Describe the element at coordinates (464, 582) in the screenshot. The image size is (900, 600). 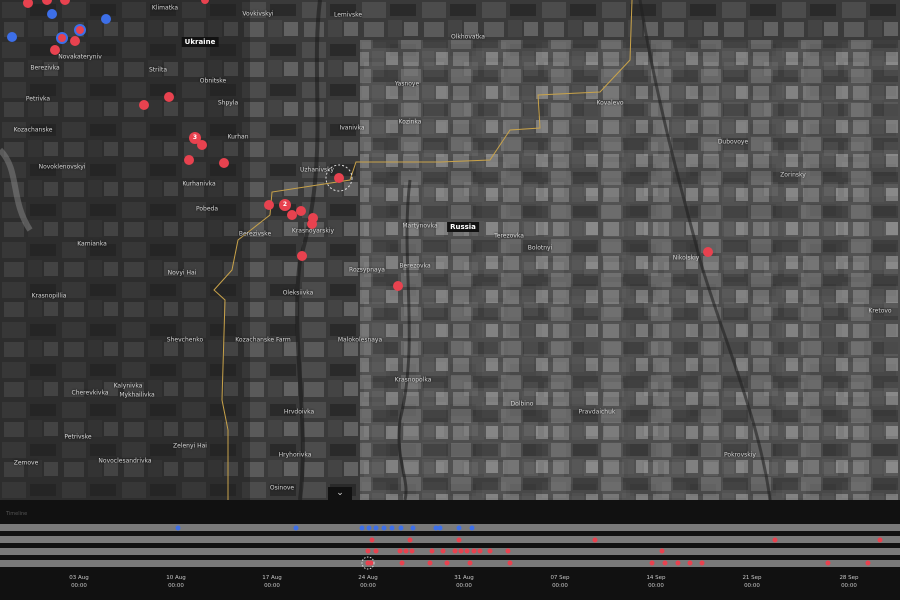
I see `timeline-tick: 31 Aug 00:00` at that location.